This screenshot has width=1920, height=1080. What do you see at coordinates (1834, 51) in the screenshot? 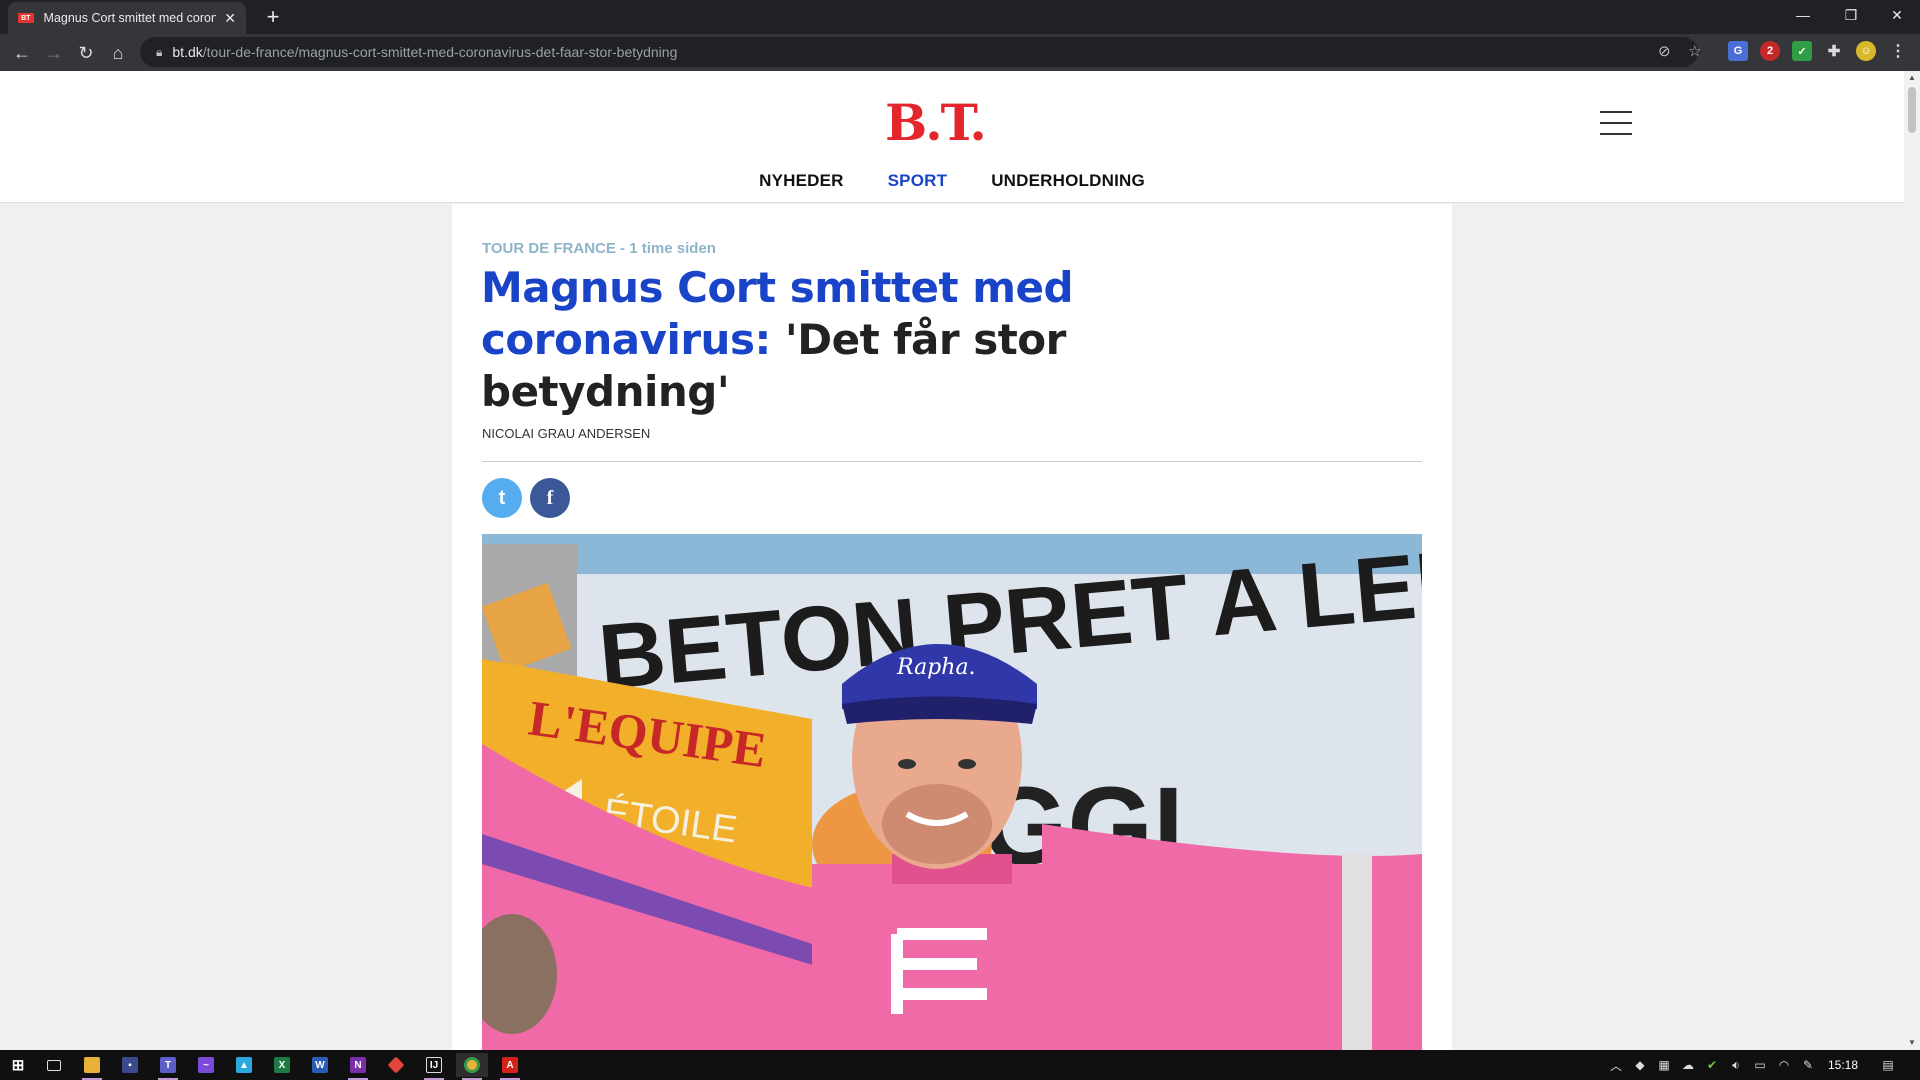
I see `extensions-puzzle-icon: ✚` at bounding box center [1834, 51].